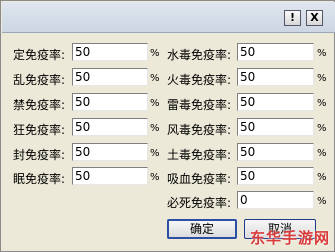 The height and width of the screenshot is (252, 335). I want to click on ok-button: 确定, so click(202, 229).